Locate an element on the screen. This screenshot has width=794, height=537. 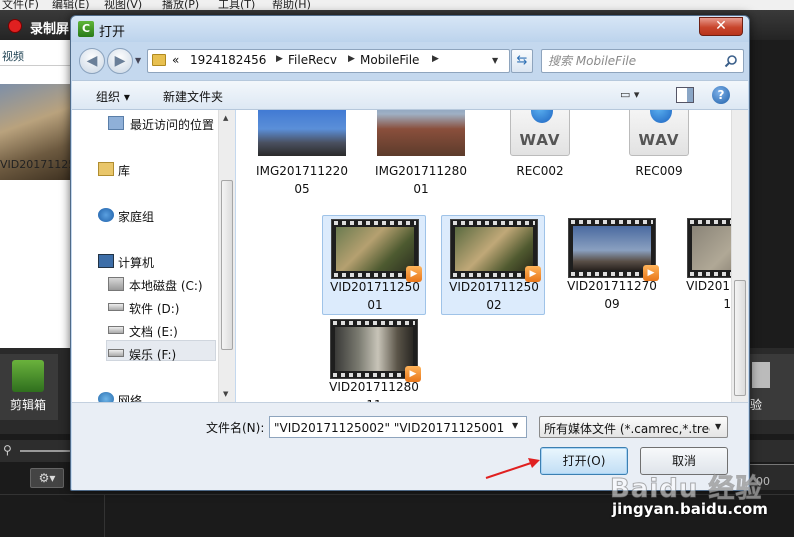
nav-item-drive-c: 本地磁盘 (C:) is located at coordinates (171, 285).